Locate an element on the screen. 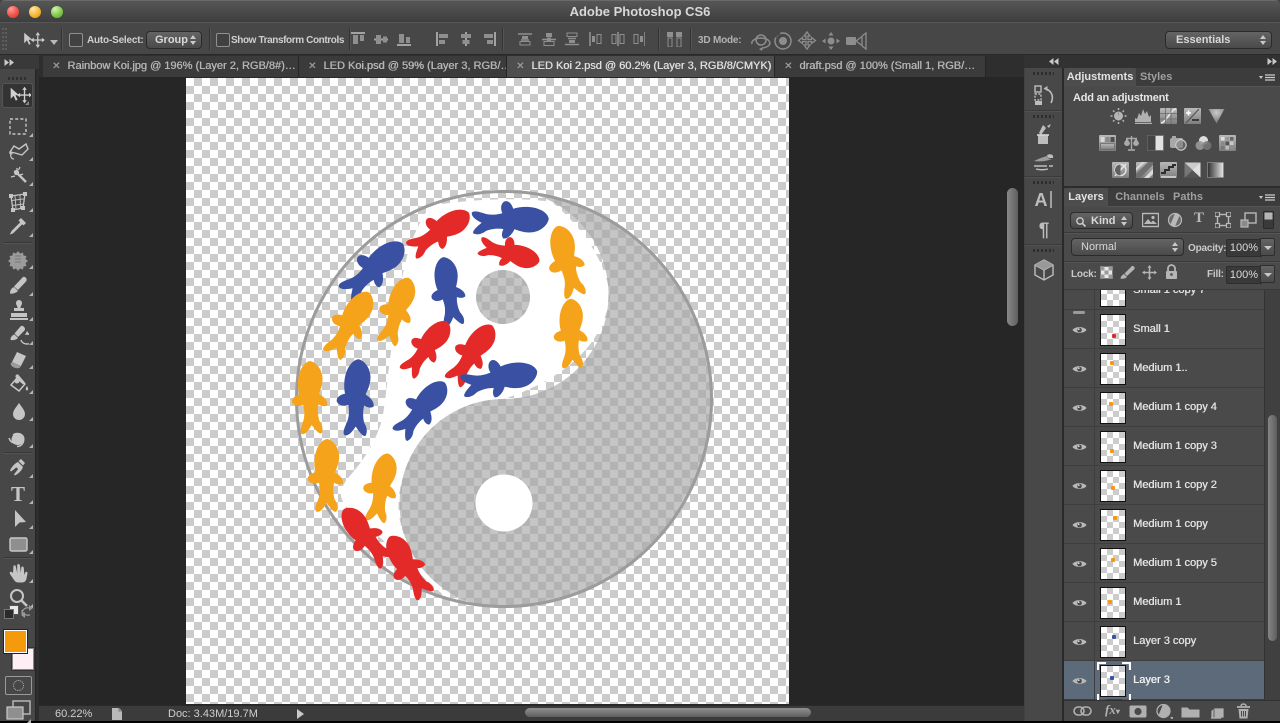 The image size is (1280, 723). svg-text: T is located at coordinates (18, 494).